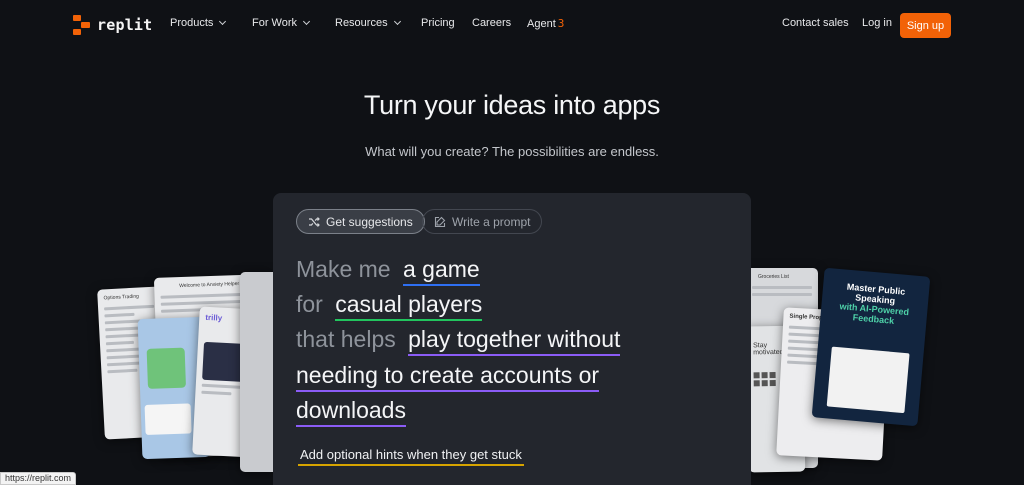 This screenshot has width=1024, height=485. I want to click on shuffle-icon, so click(314, 221).